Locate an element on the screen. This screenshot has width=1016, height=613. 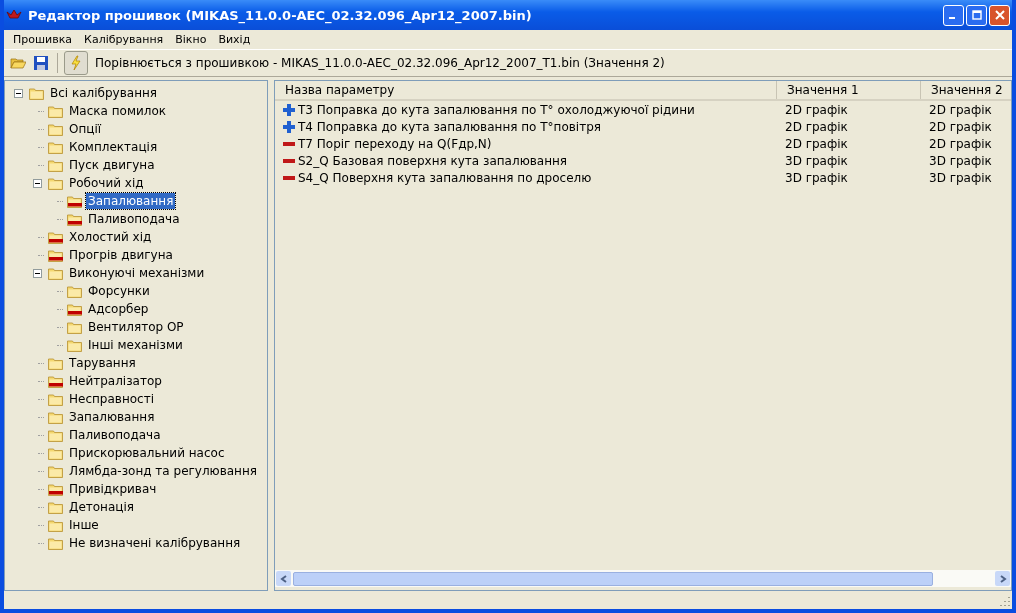
tree-item: Інше is located at coordinates (84, 525).